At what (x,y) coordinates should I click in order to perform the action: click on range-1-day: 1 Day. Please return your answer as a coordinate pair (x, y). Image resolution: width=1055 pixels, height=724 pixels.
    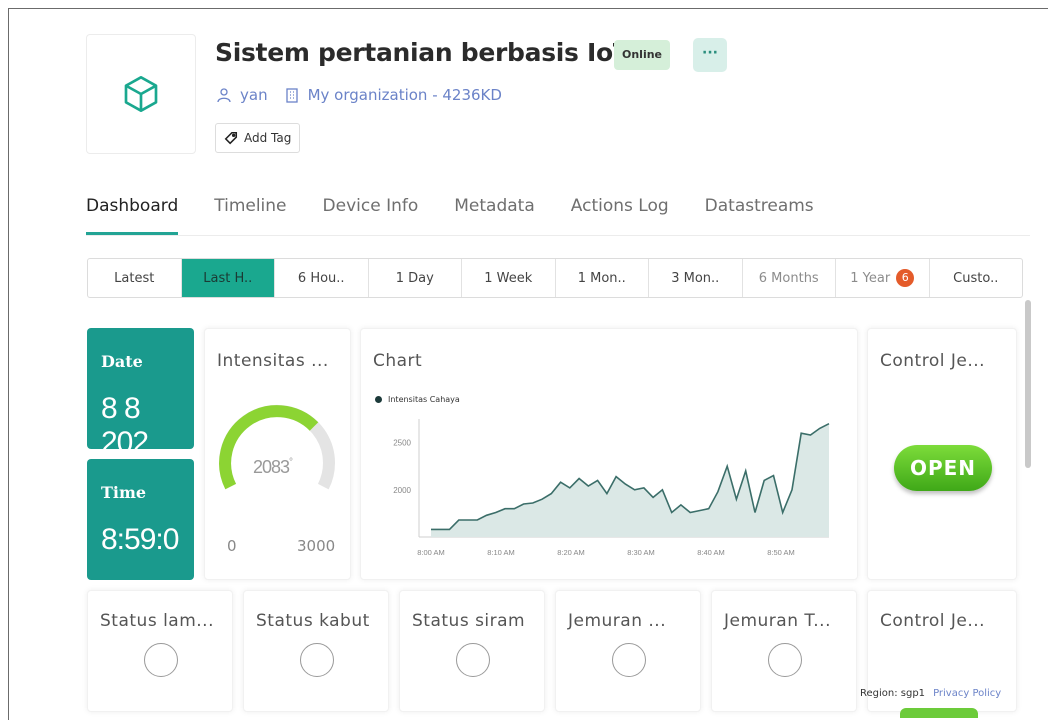
    Looking at the image, I should click on (415, 278).